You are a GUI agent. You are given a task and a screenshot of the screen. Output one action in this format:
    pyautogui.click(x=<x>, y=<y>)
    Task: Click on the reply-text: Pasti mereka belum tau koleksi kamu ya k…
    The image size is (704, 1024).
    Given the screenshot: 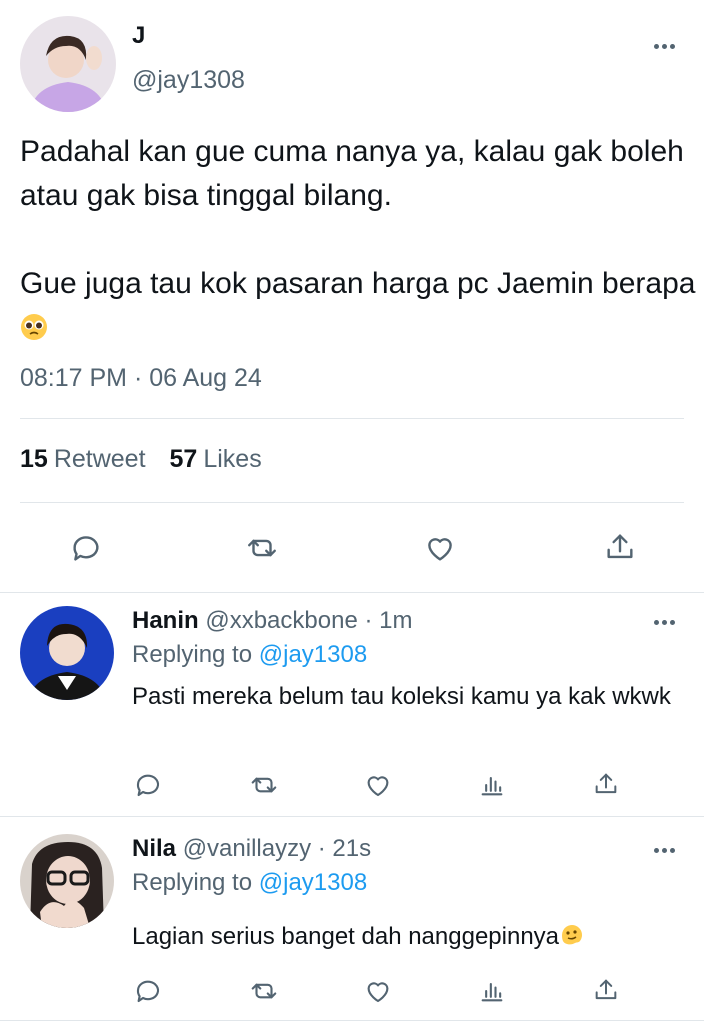 What is the action you would take?
    pyautogui.click(x=401, y=696)
    